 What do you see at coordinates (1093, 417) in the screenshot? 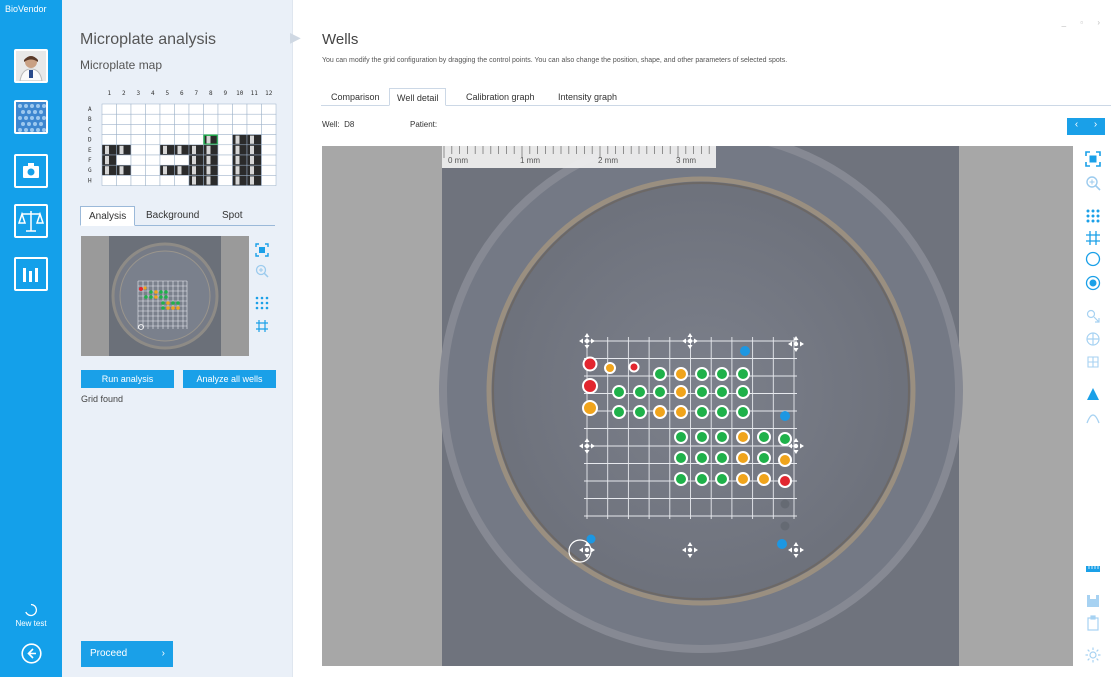
I see `curve-icon` at bounding box center [1093, 417].